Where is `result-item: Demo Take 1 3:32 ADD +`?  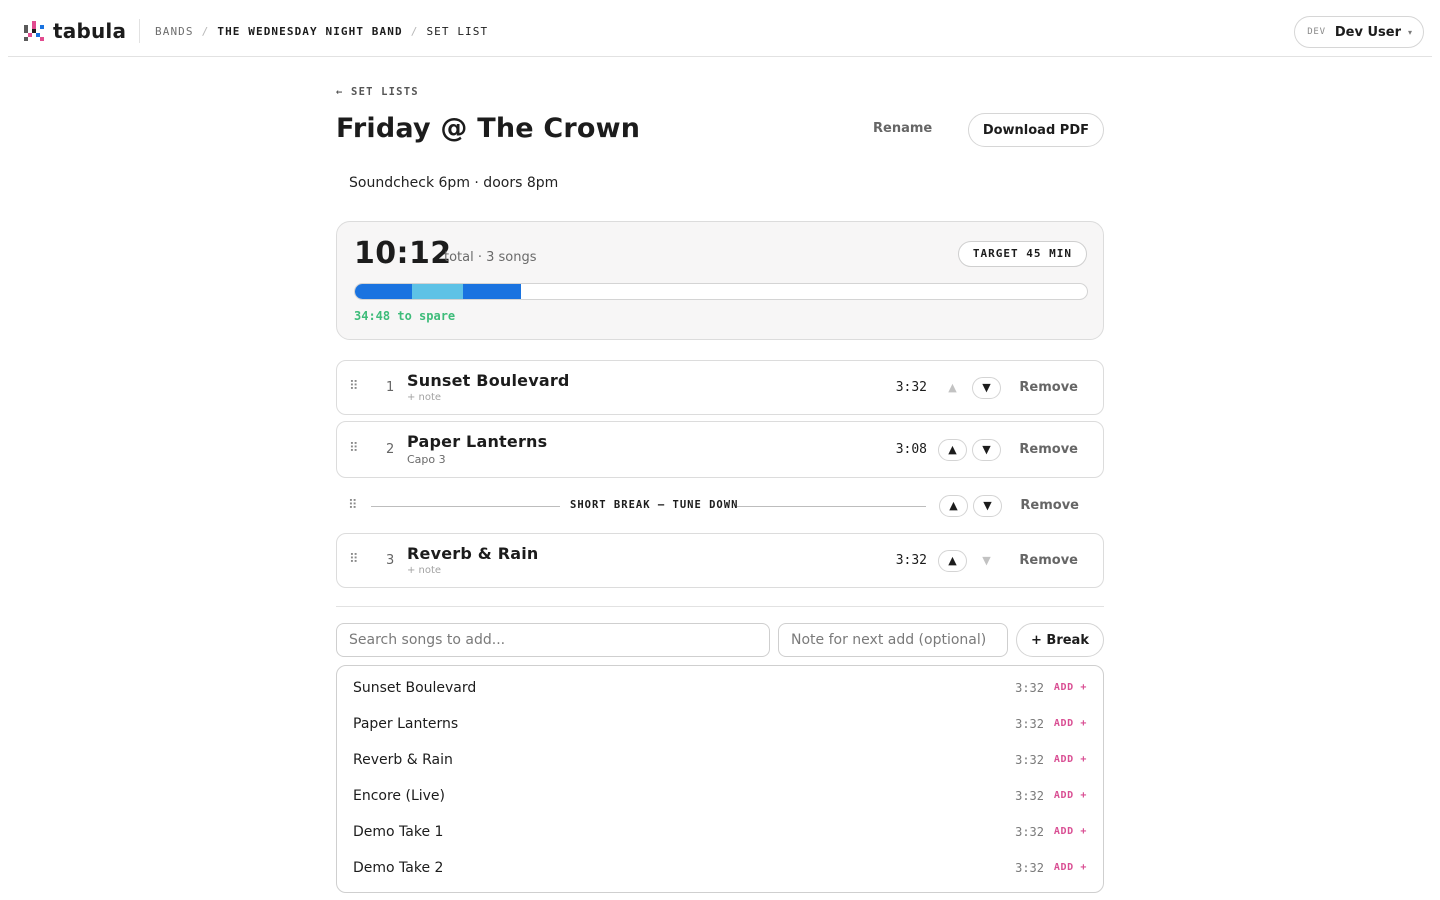
result-item: Demo Take 1 3:32 ADD + is located at coordinates (720, 833).